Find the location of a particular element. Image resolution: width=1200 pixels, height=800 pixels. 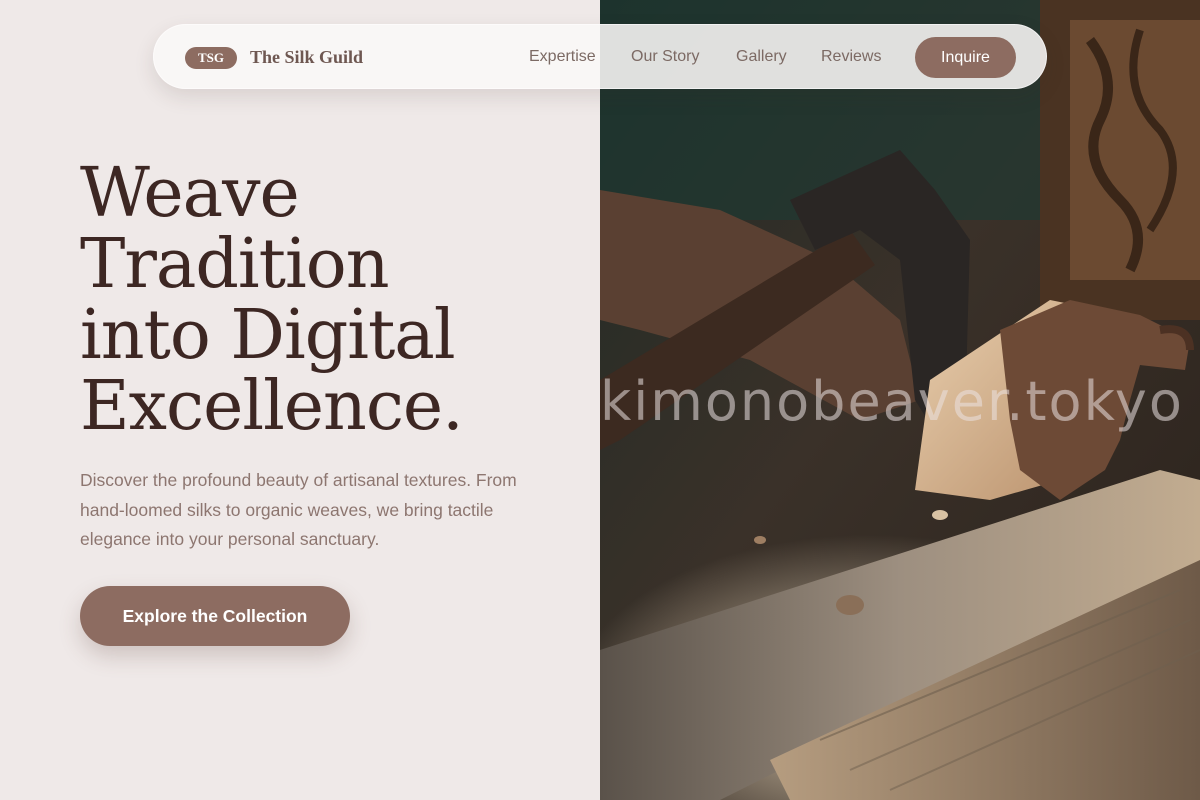

nav-link-our-story: Our Story is located at coordinates (665, 57).